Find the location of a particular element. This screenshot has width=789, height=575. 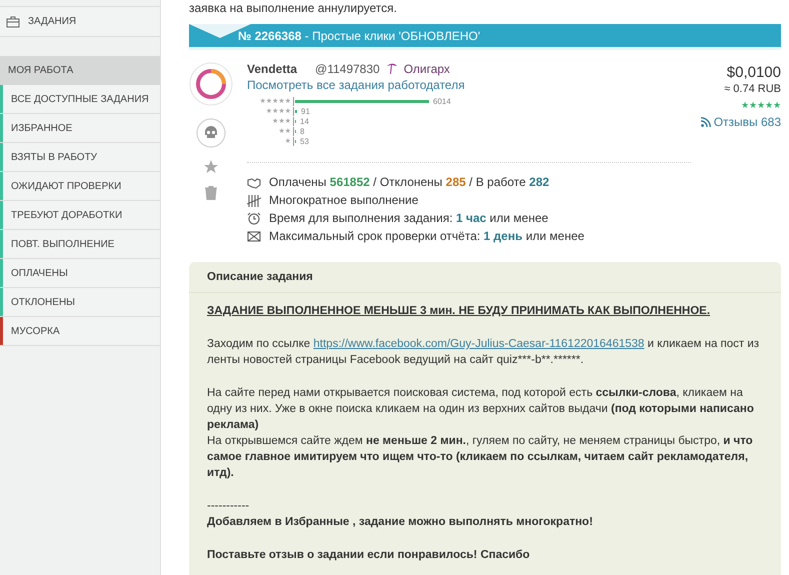

avatar is located at coordinates (211, 84).